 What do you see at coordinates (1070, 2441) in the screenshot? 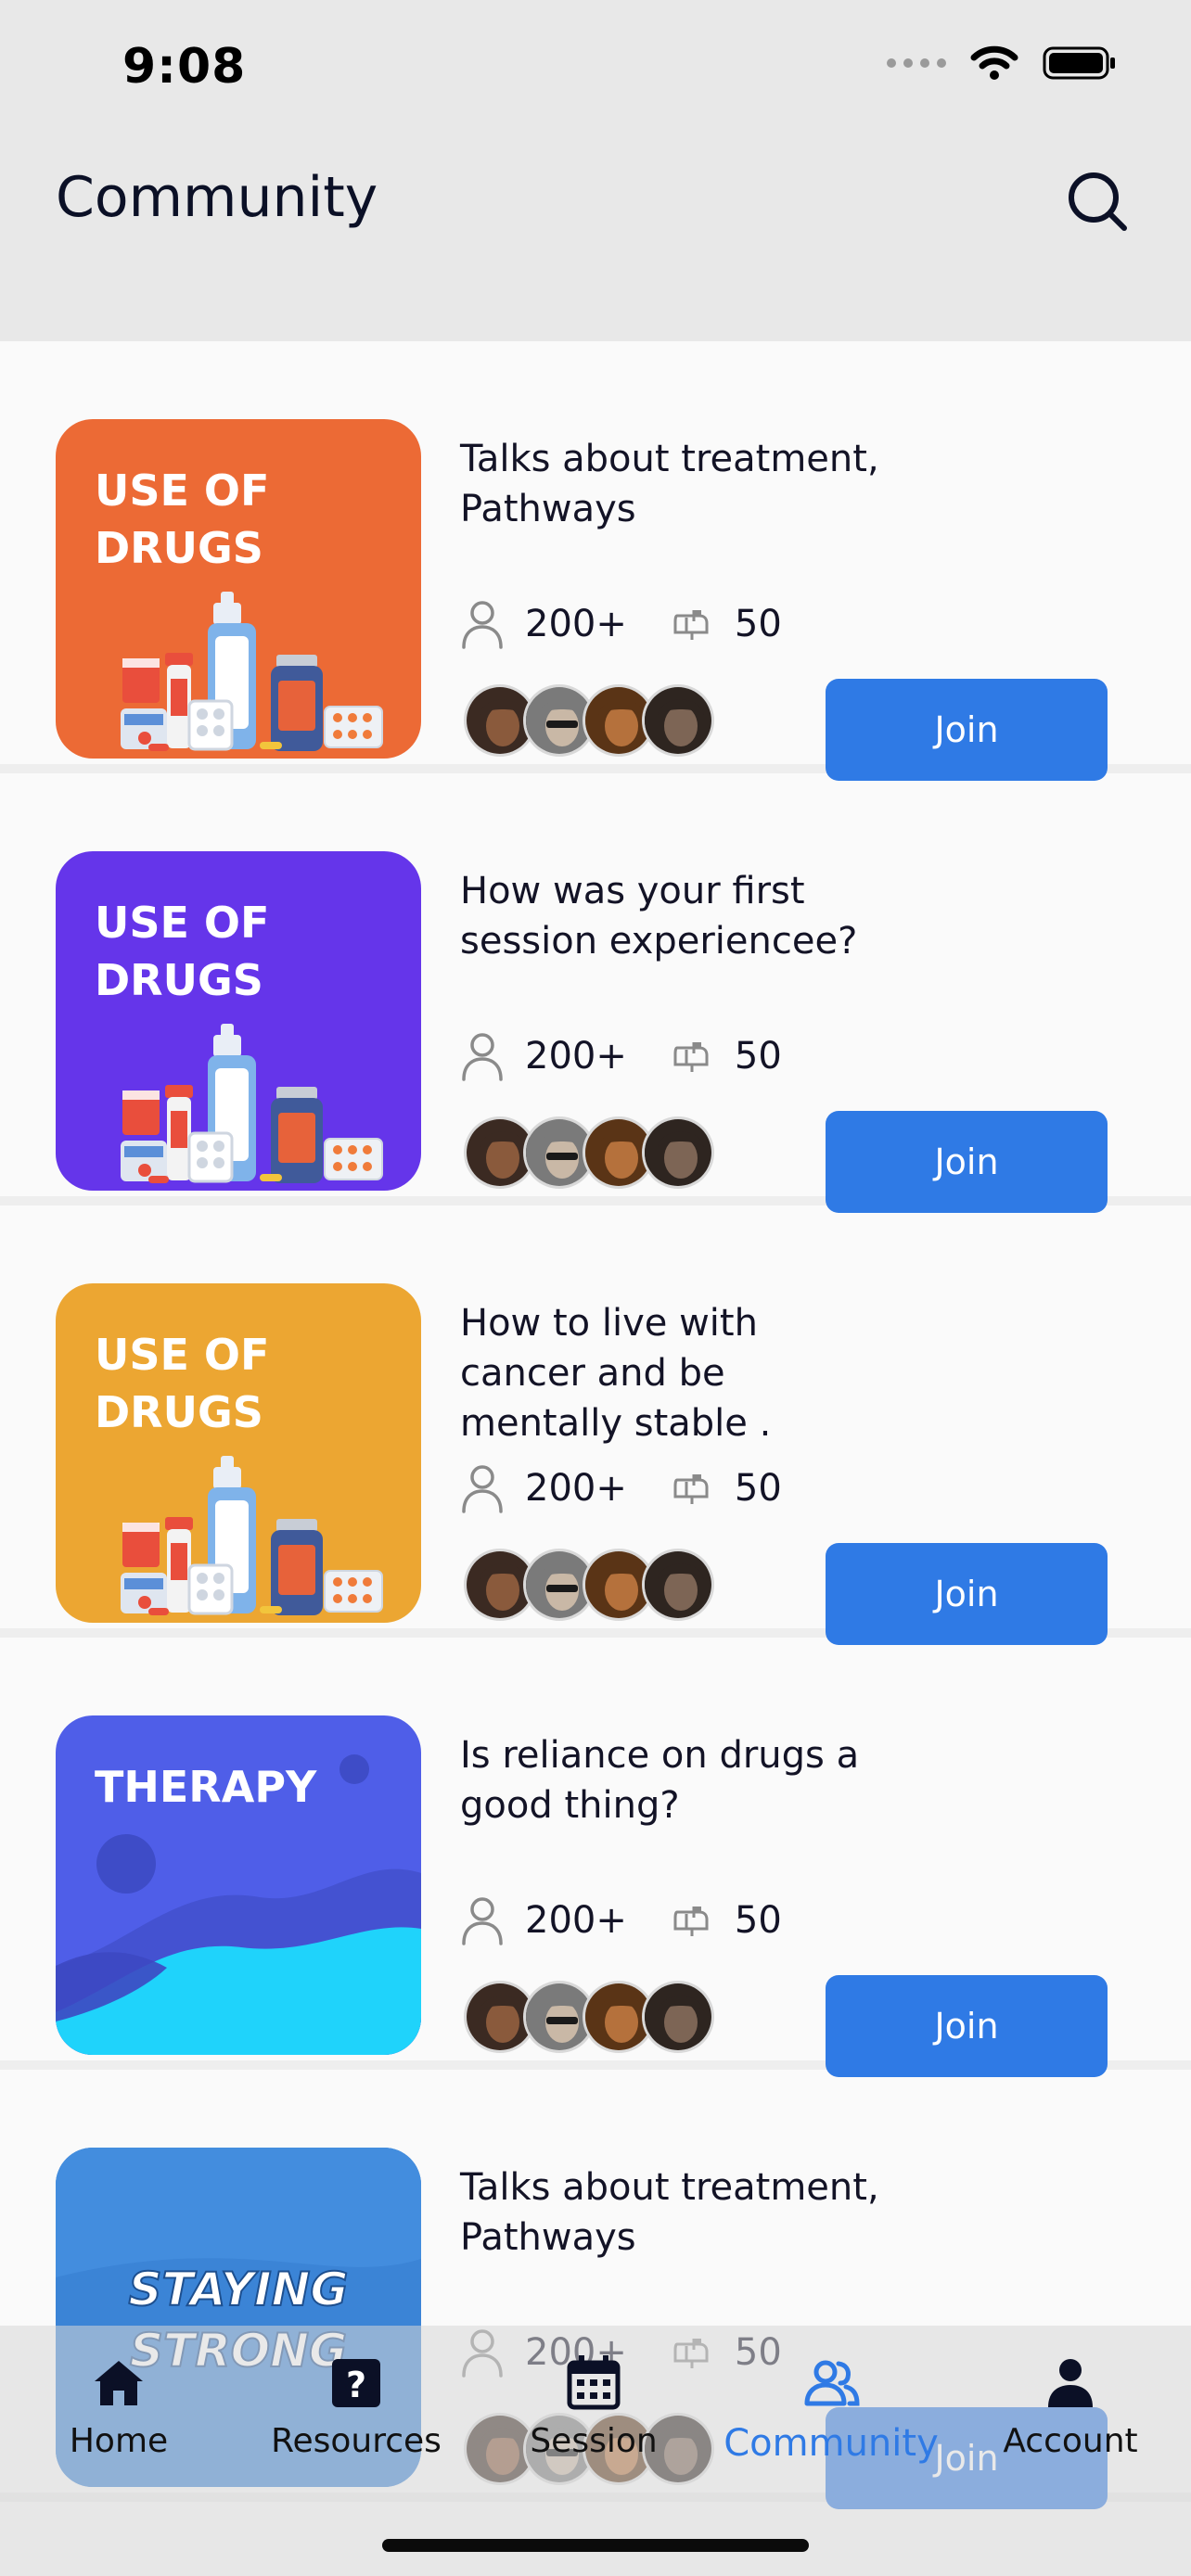
I see `tab-label: Account` at bounding box center [1070, 2441].